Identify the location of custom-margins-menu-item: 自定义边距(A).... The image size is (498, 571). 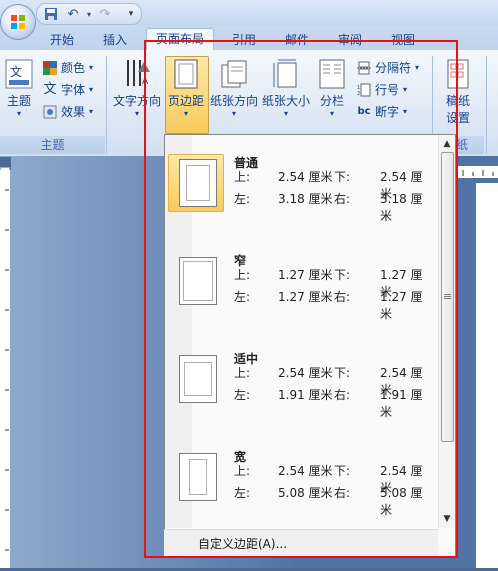
(301, 543).